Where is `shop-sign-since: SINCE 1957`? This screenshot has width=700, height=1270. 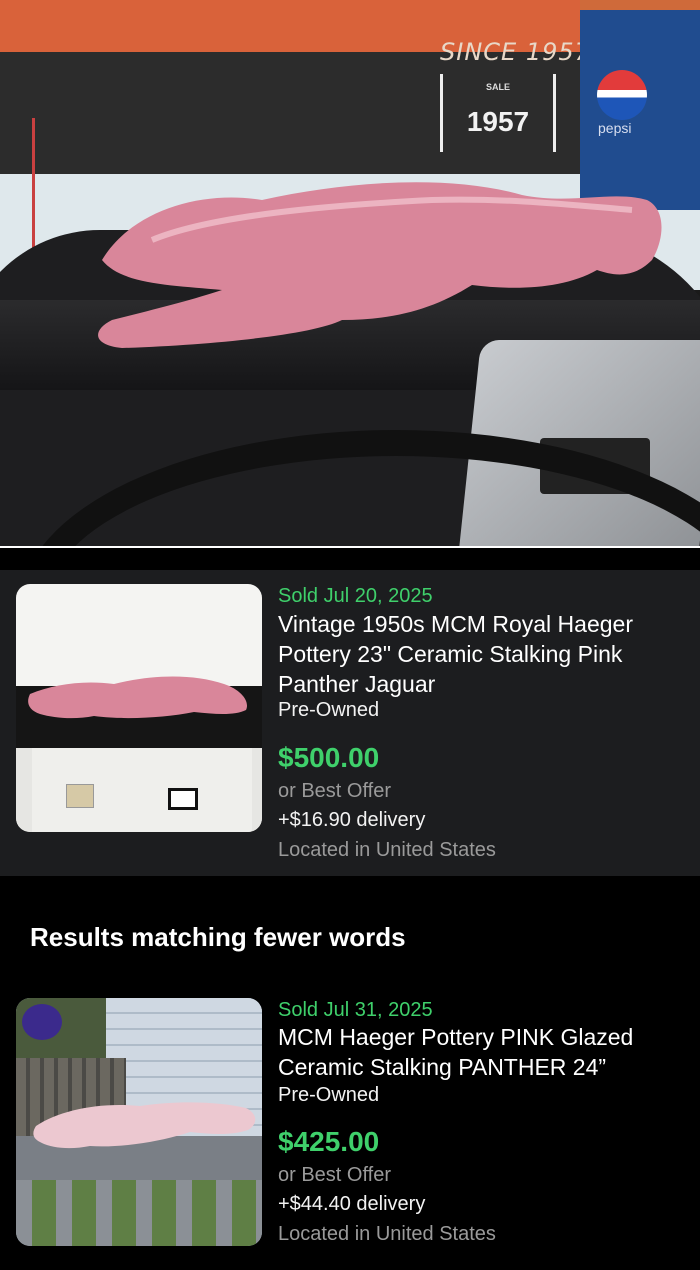
shop-sign-since: SINCE 1957 is located at coordinates (515, 52).